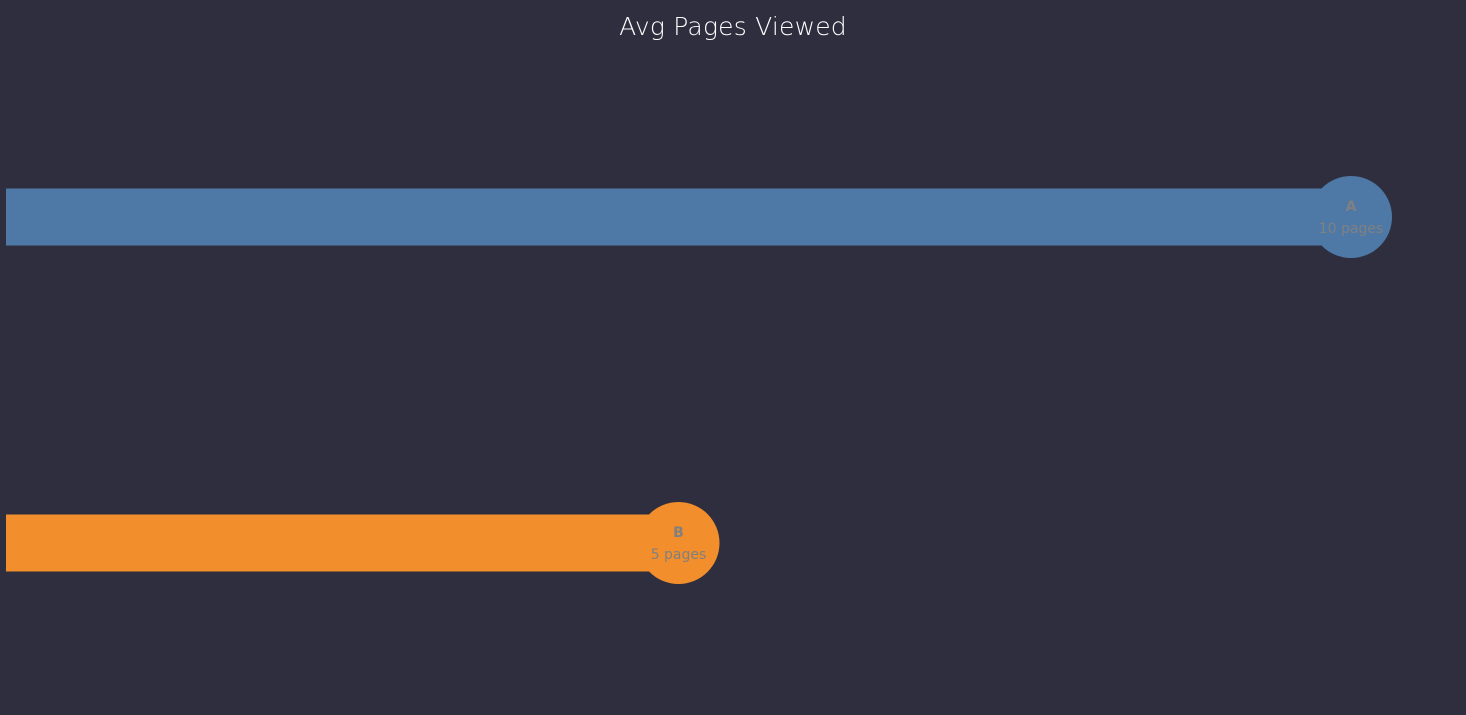 Image resolution: width=1466 pixels, height=715 pixels. I want to click on bar-cap-a, so click(1351, 217).